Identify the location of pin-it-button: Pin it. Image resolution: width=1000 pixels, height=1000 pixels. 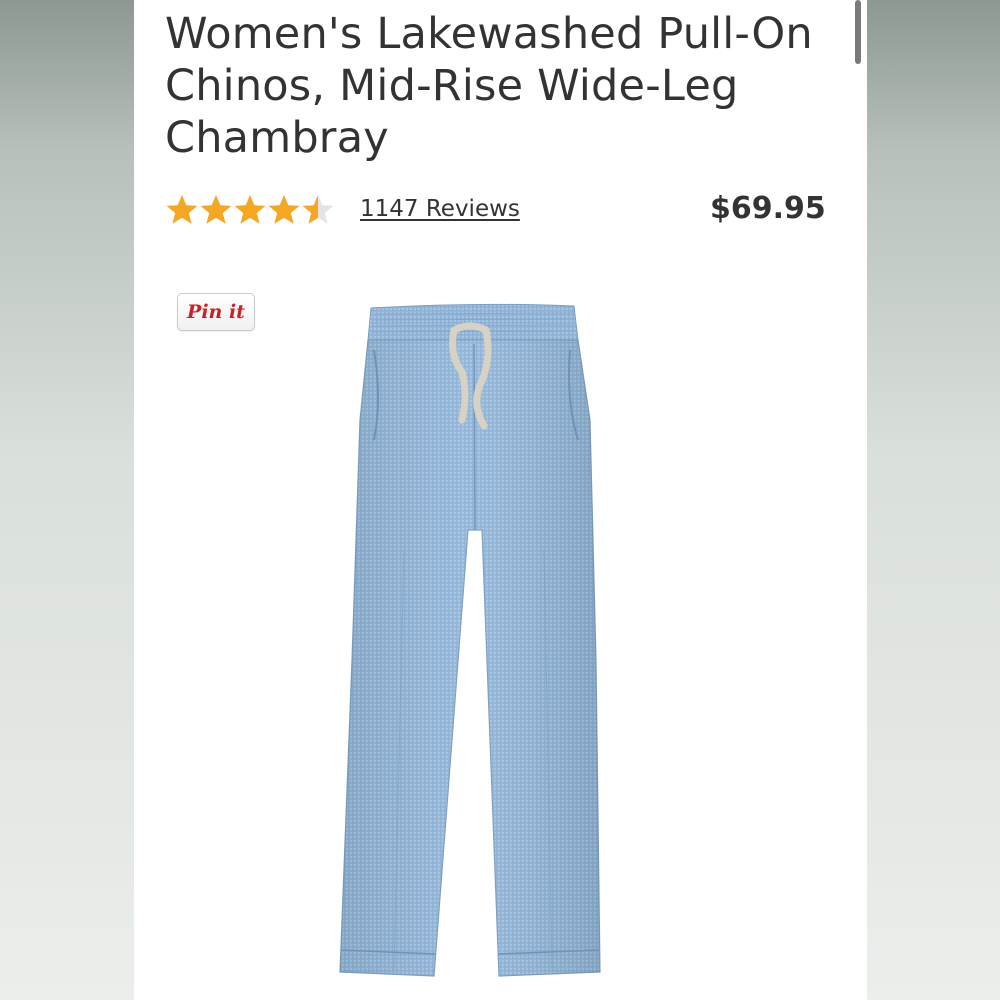
(216, 312).